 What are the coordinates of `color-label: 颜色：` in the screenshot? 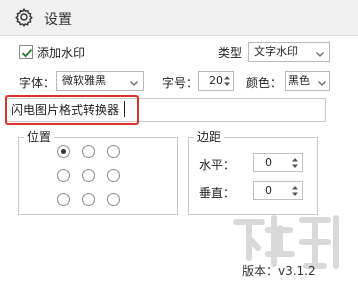 It's located at (264, 83).